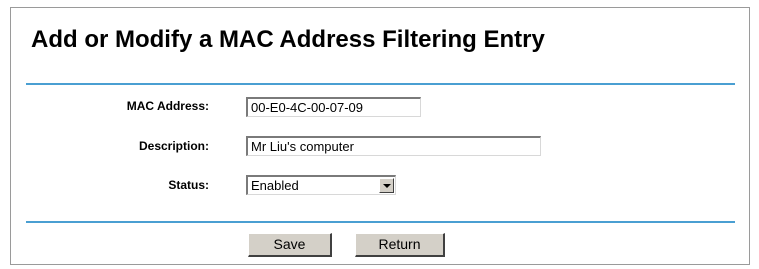 The width and height of the screenshot is (759, 269). Describe the element at coordinates (380, 84) in the screenshot. I see `top-divider` at that location.